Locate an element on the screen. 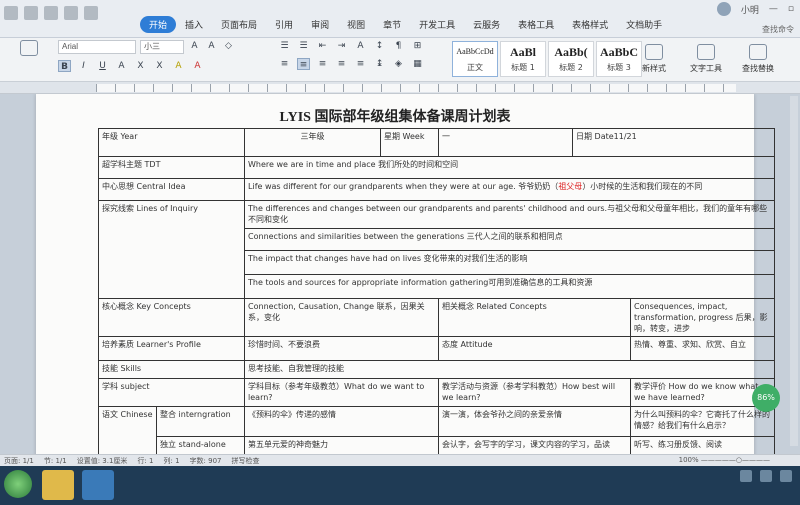  wps-writer-icon is located at coordinates (98, 485).